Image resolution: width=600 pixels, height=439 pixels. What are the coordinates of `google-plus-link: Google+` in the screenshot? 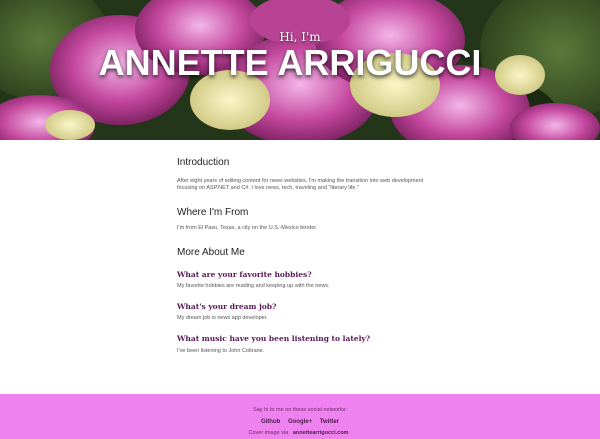 It's located at (300, 422).